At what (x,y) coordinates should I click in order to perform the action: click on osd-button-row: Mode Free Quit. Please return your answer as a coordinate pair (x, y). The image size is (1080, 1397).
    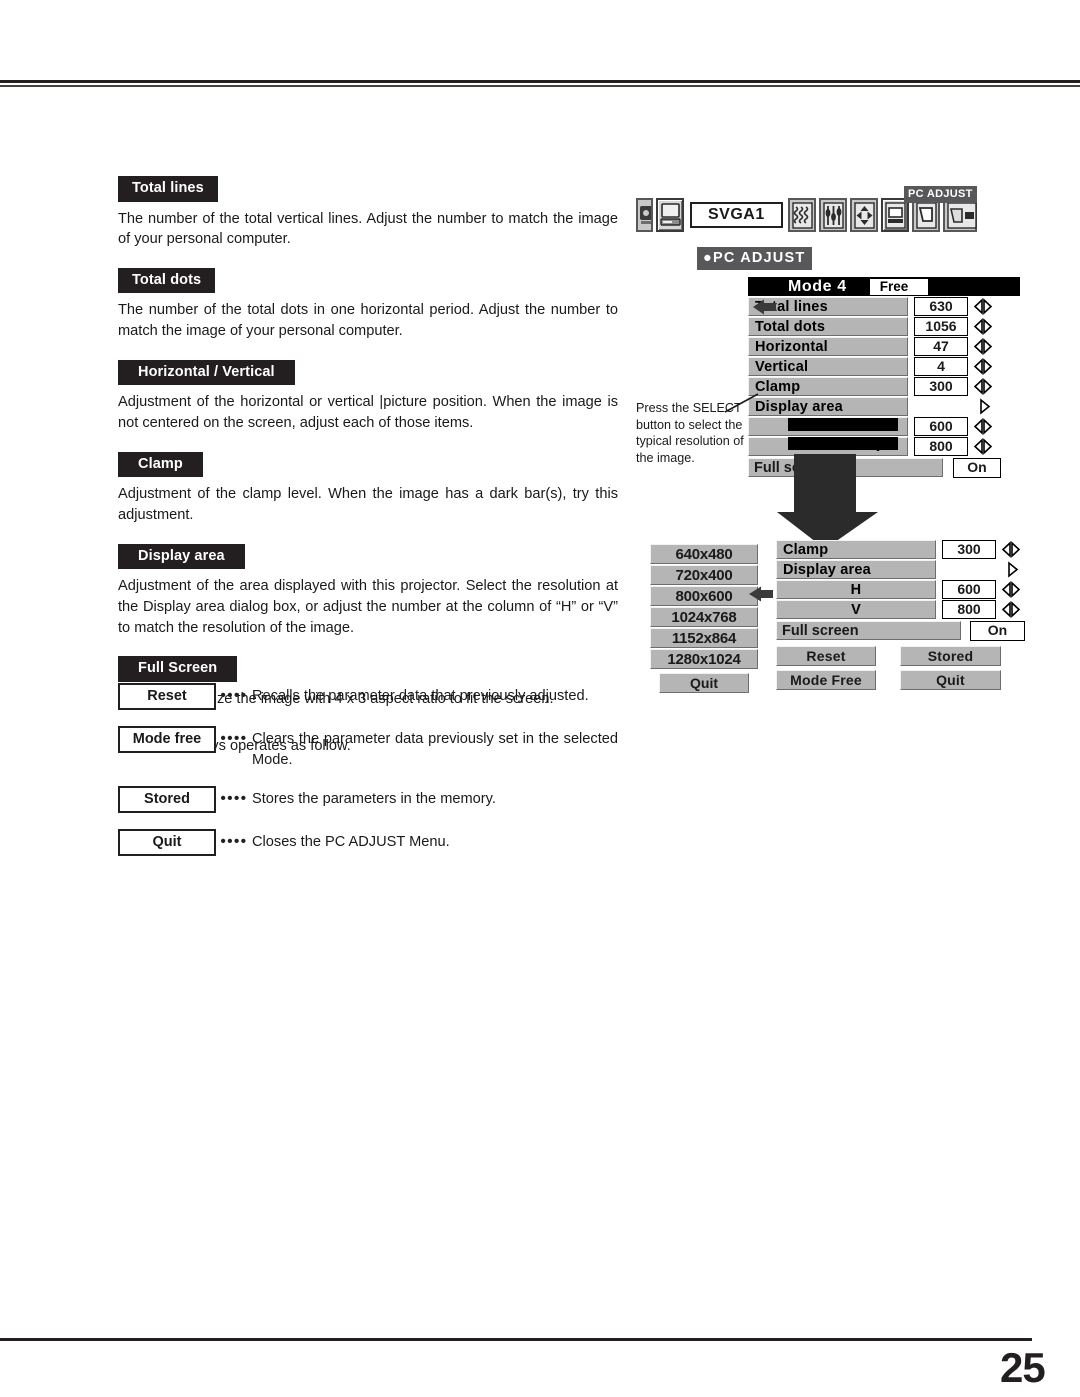
    Looking at the image, I should click on (901, 680).